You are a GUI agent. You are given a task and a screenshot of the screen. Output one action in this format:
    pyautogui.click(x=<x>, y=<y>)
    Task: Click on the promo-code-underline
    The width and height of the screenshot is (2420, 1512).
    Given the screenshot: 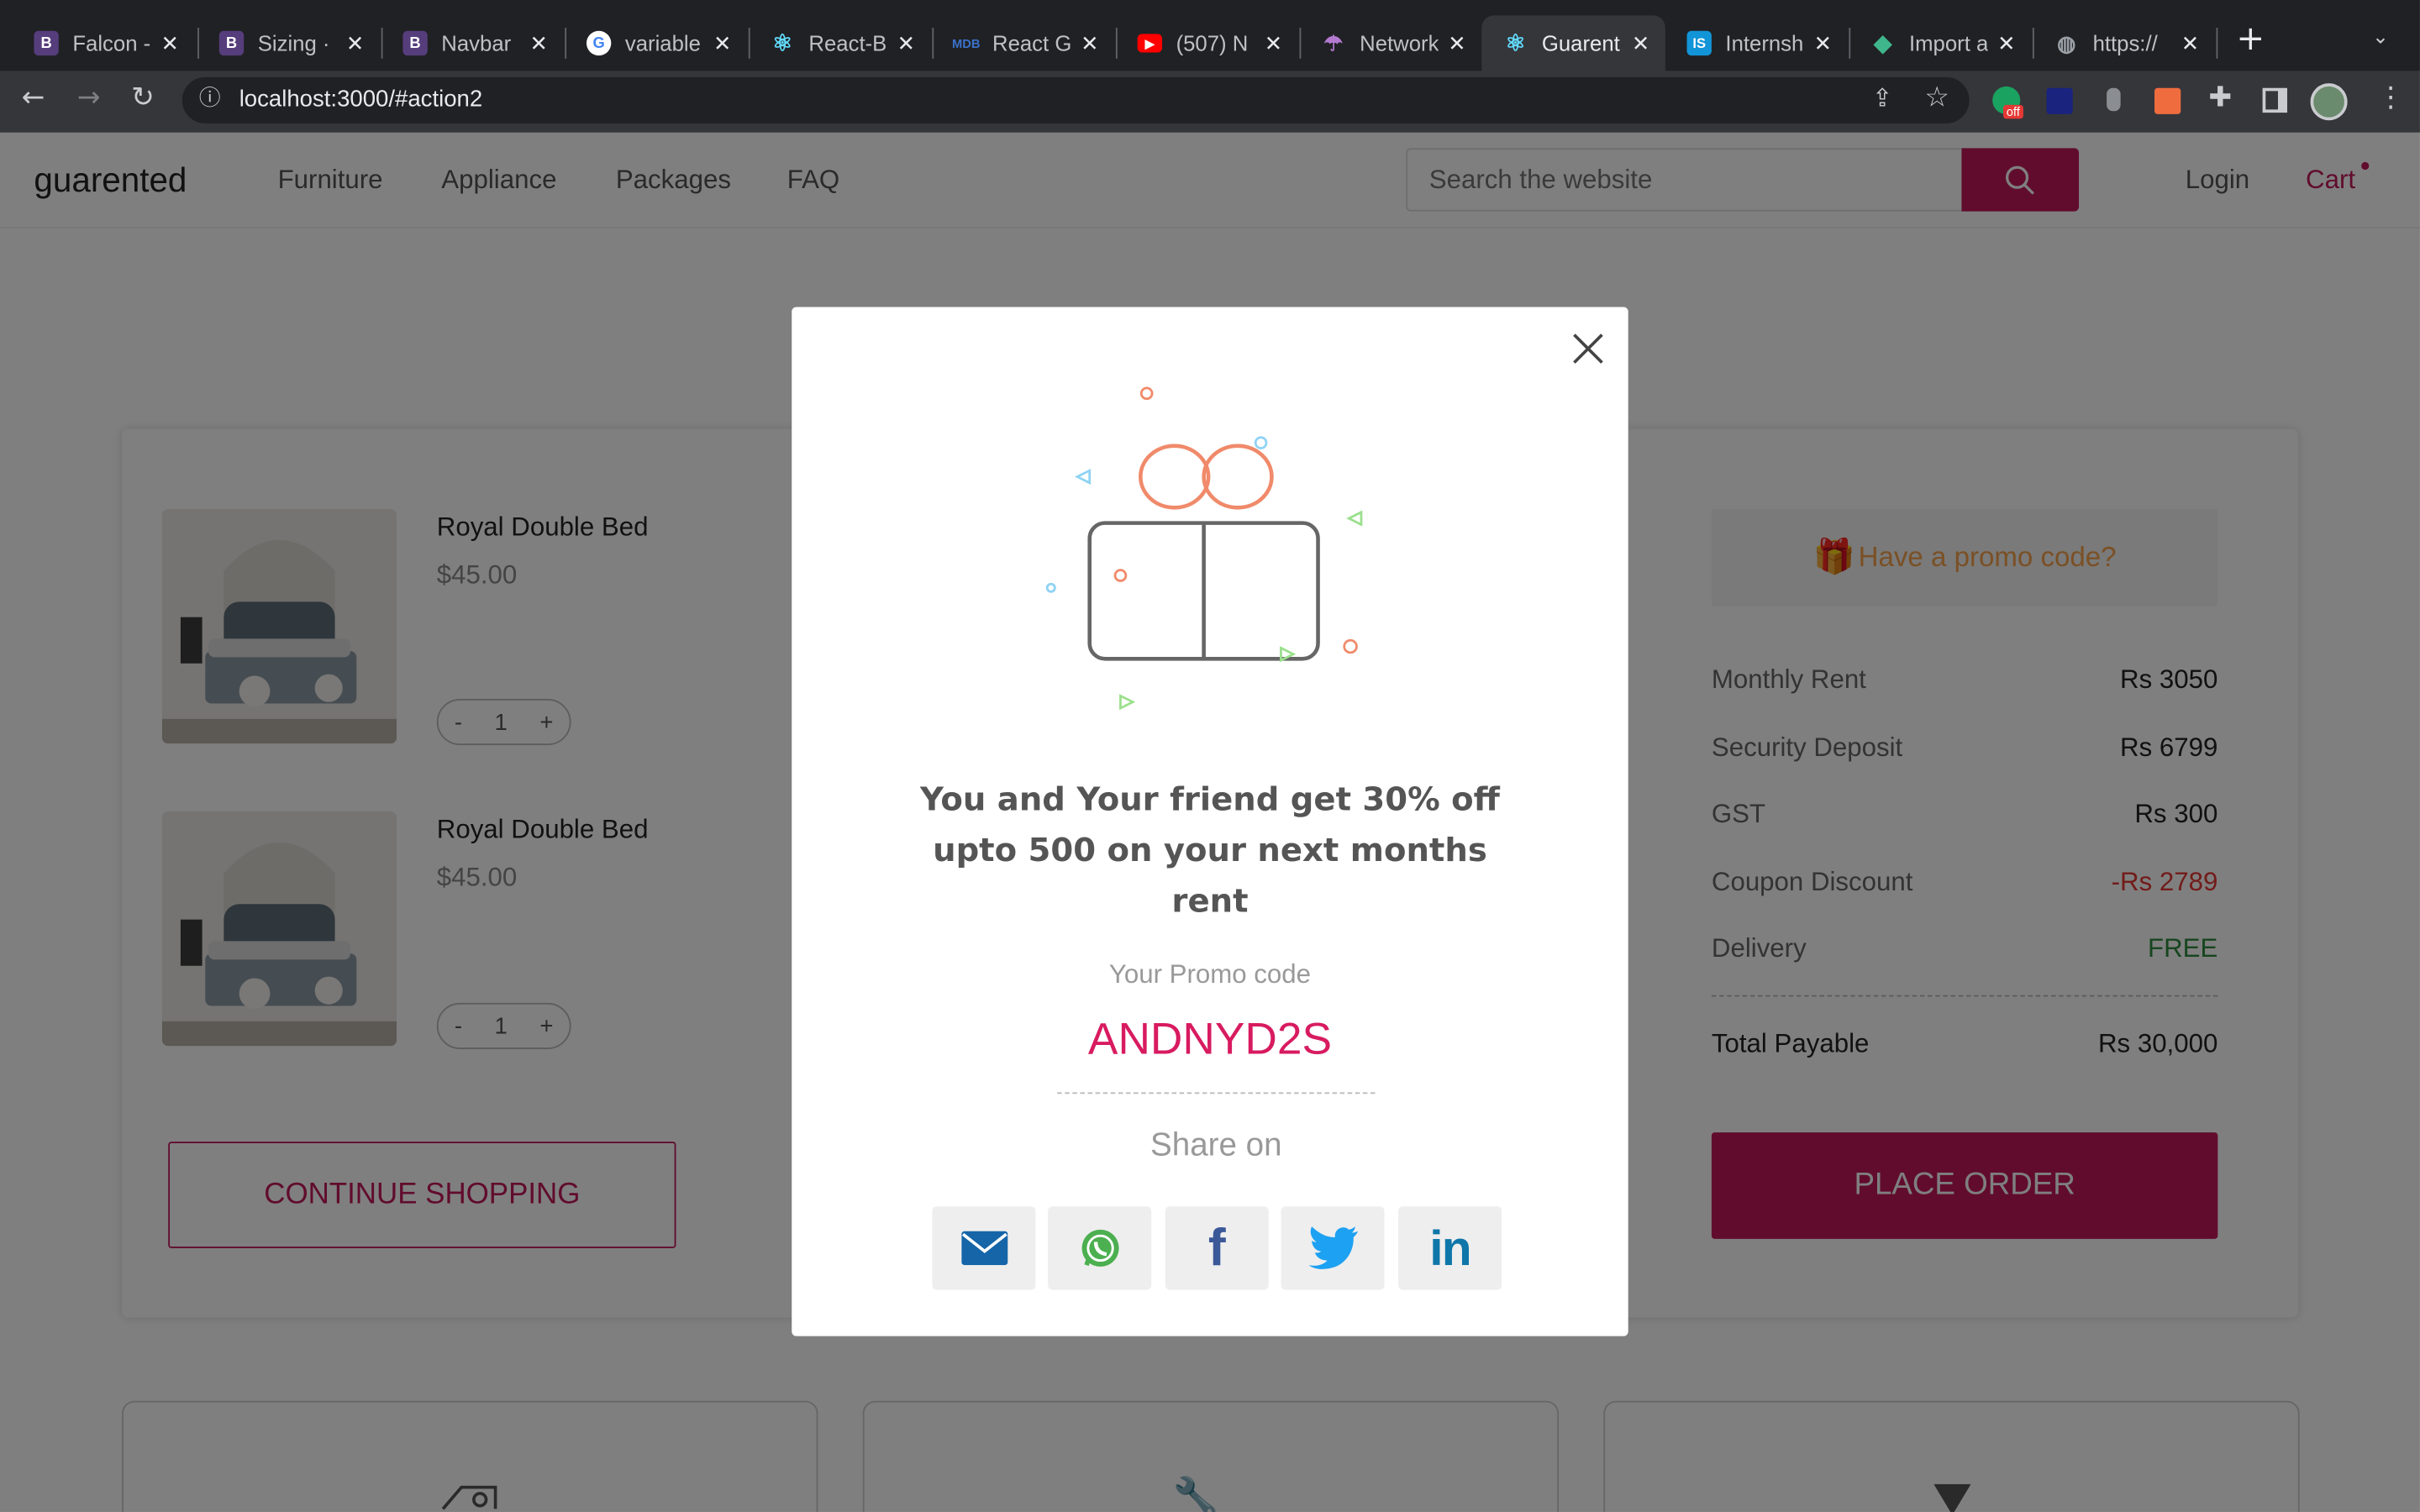 What is the action you would take?
    pyautogui.click(x=1216, y=1093)
    